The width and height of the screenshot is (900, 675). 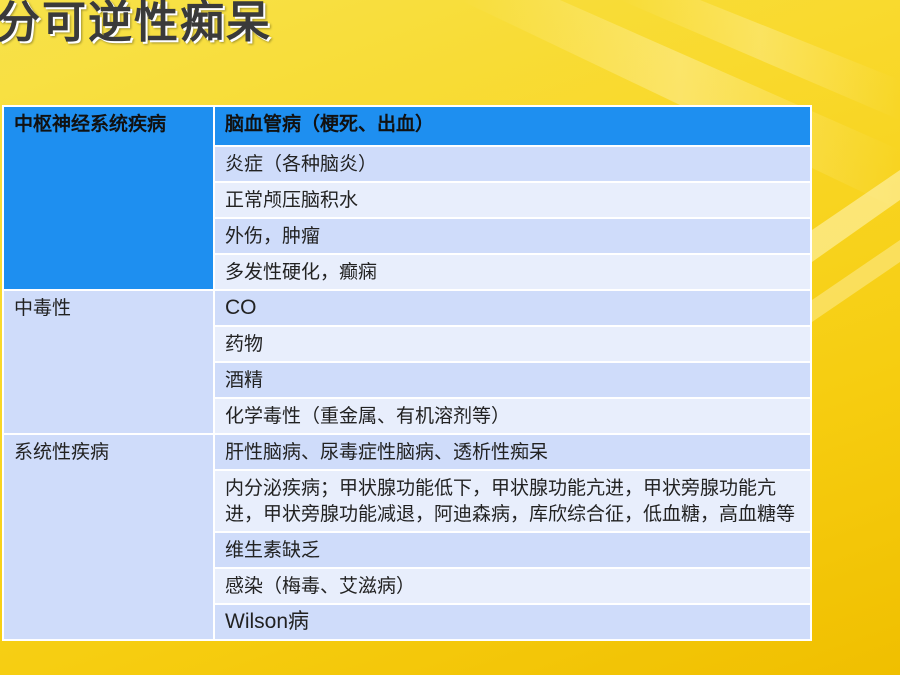 I want to click on item-cell: 多发性硬化，癫痫, so click(x=512, y=272).